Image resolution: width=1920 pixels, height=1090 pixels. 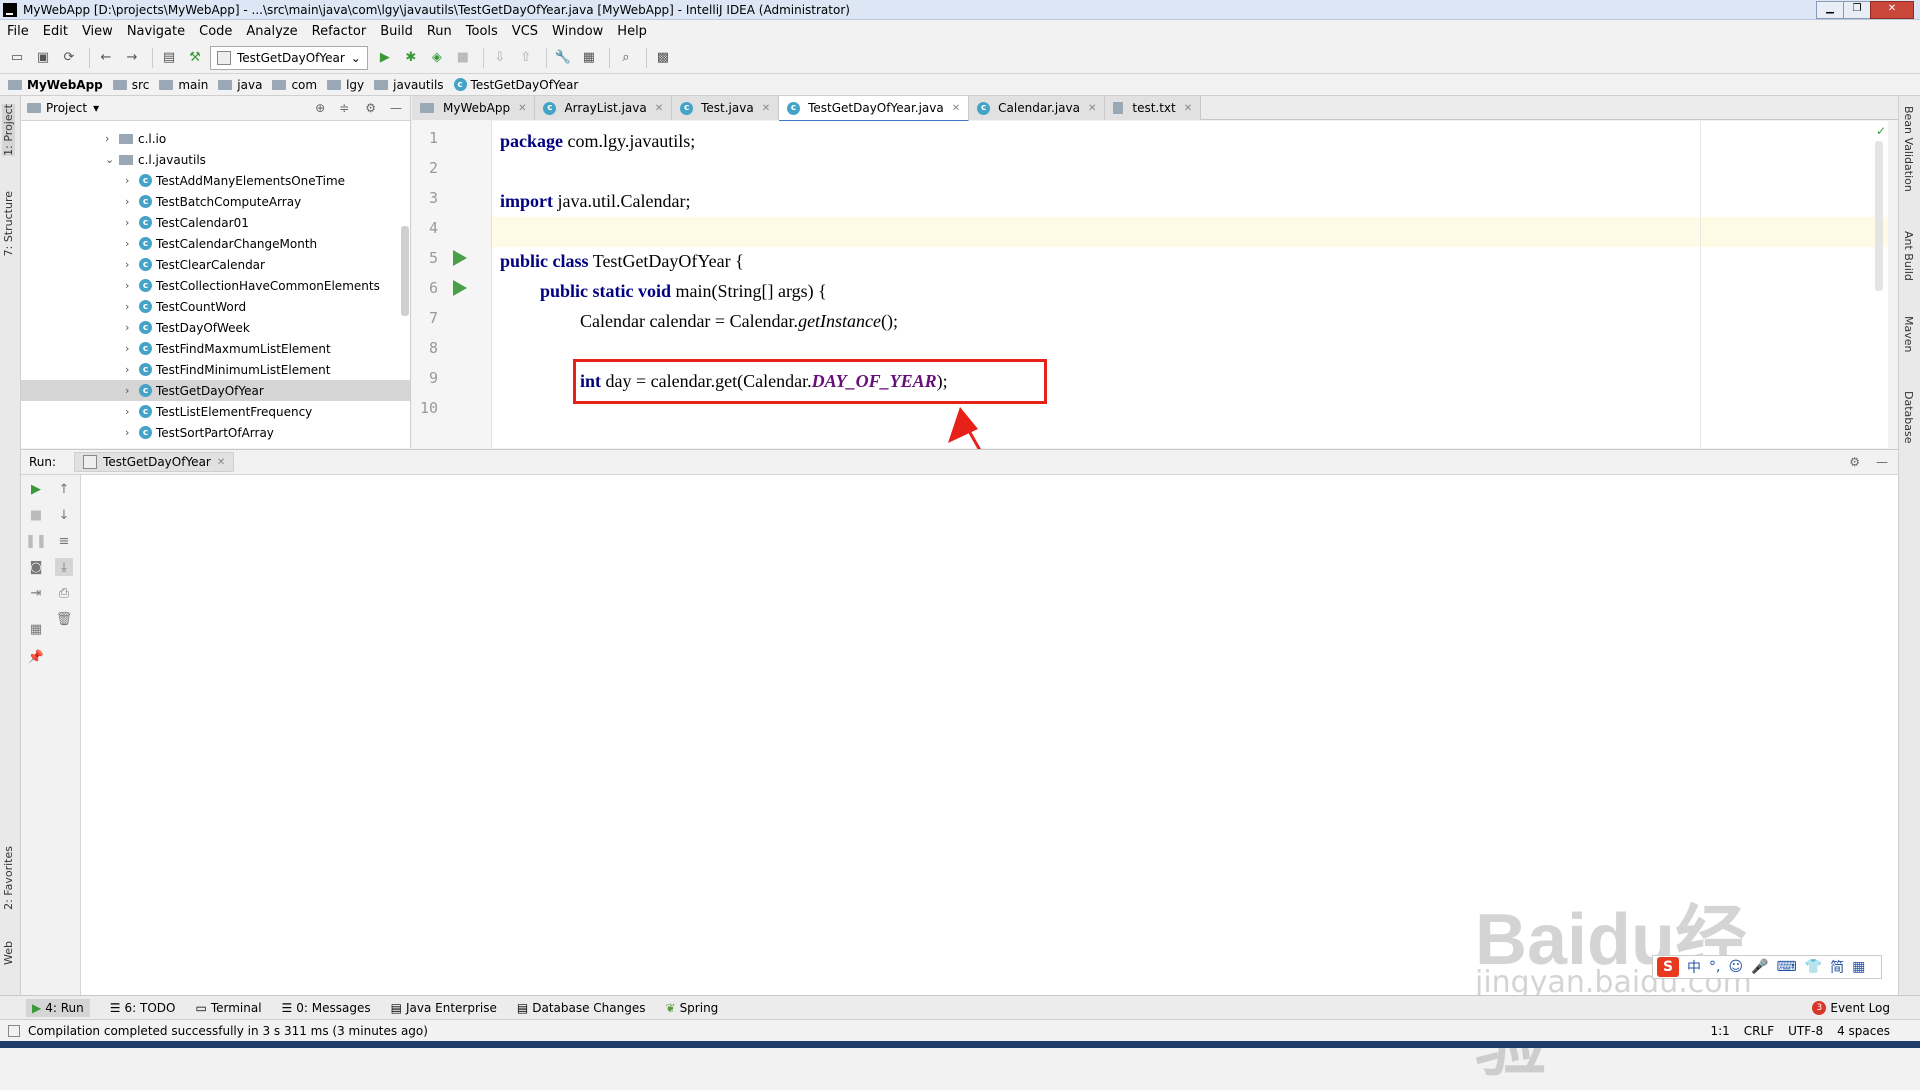 I want to click on collapse-icon: ≑, so click(x=344, y=108).